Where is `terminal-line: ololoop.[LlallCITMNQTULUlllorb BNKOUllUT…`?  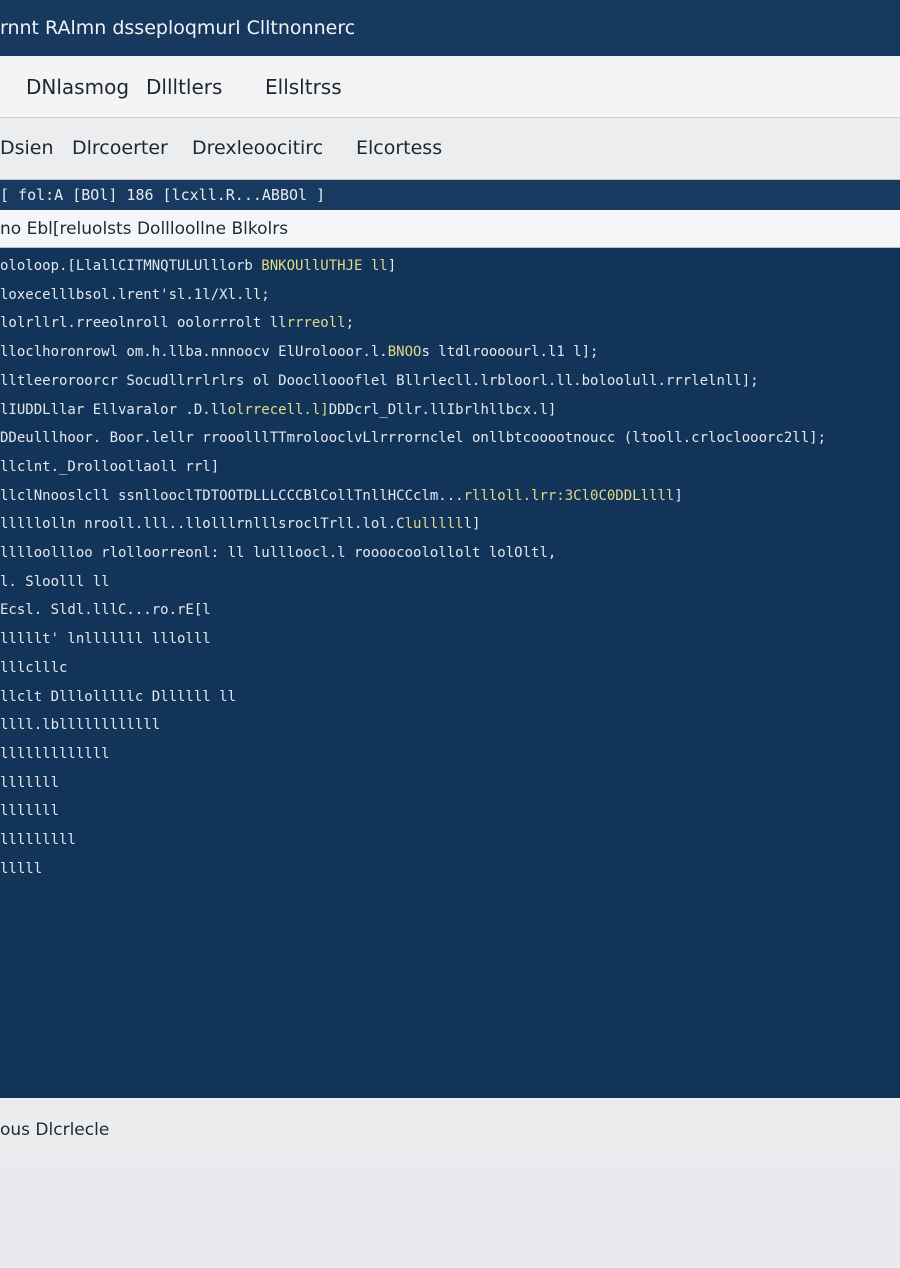
terminal-line: ololoop.[LlallCITMNQTULUlllorb BNKOUllUT… is located at coordinates (198, 266).